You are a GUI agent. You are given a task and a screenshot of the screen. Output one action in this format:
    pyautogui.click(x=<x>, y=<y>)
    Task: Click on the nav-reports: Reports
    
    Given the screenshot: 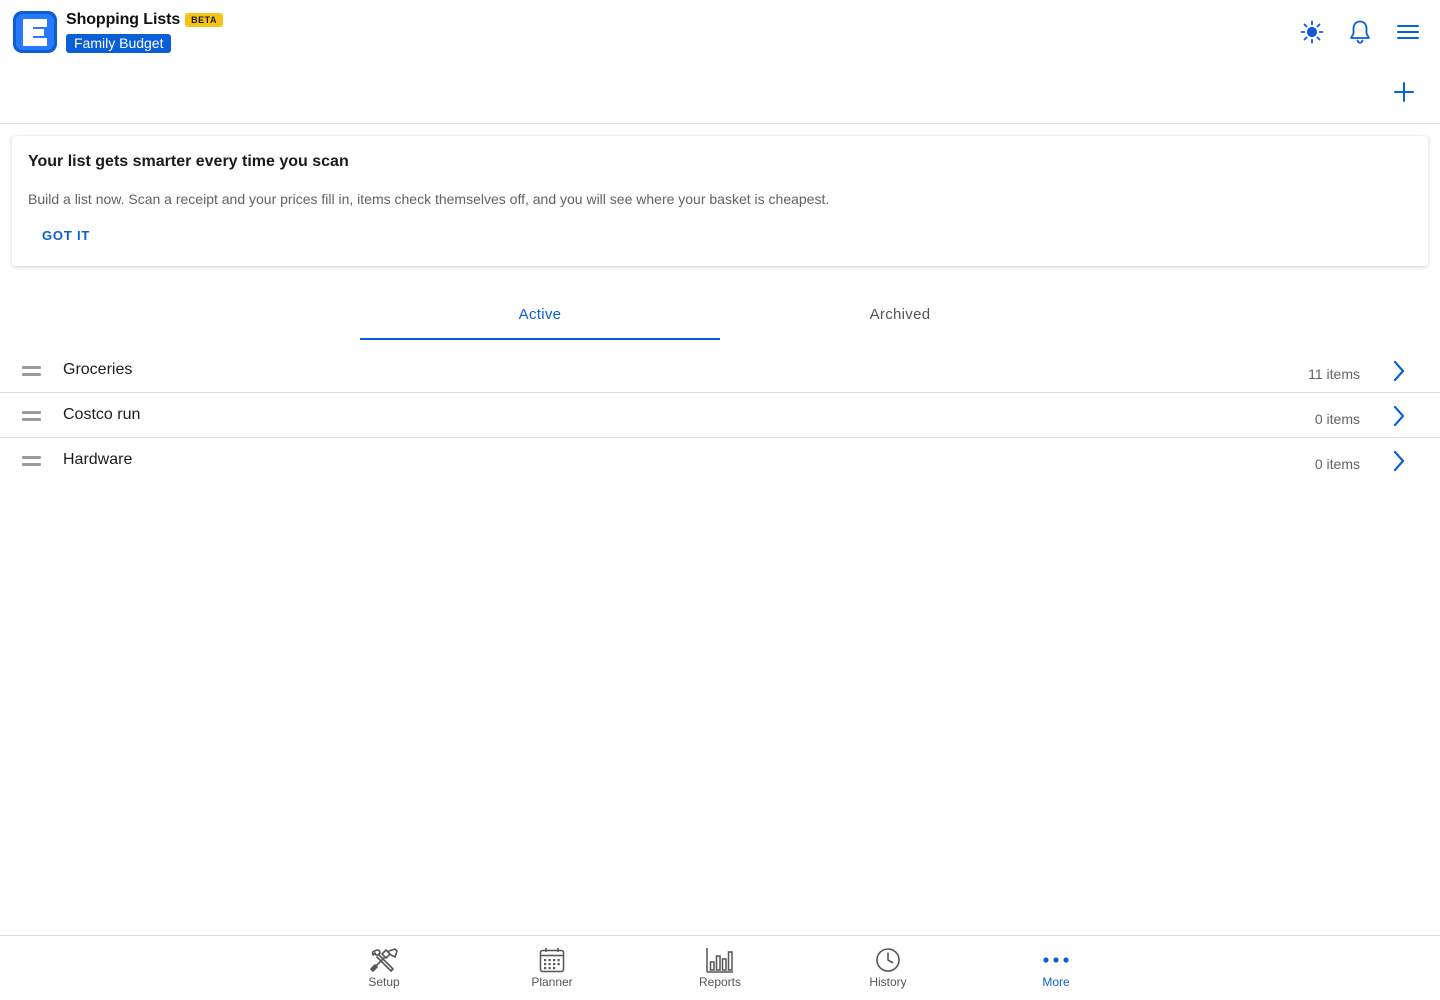 What is the action you would take?
    pyautogui.click(x=720, y=968)
    